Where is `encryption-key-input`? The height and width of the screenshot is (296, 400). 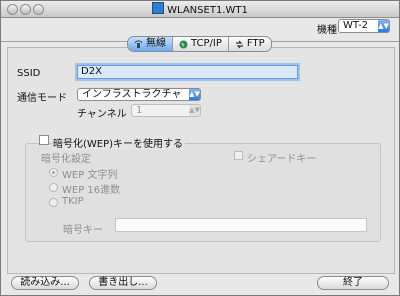 encryption-key-input is located at coordinates (241, 225).